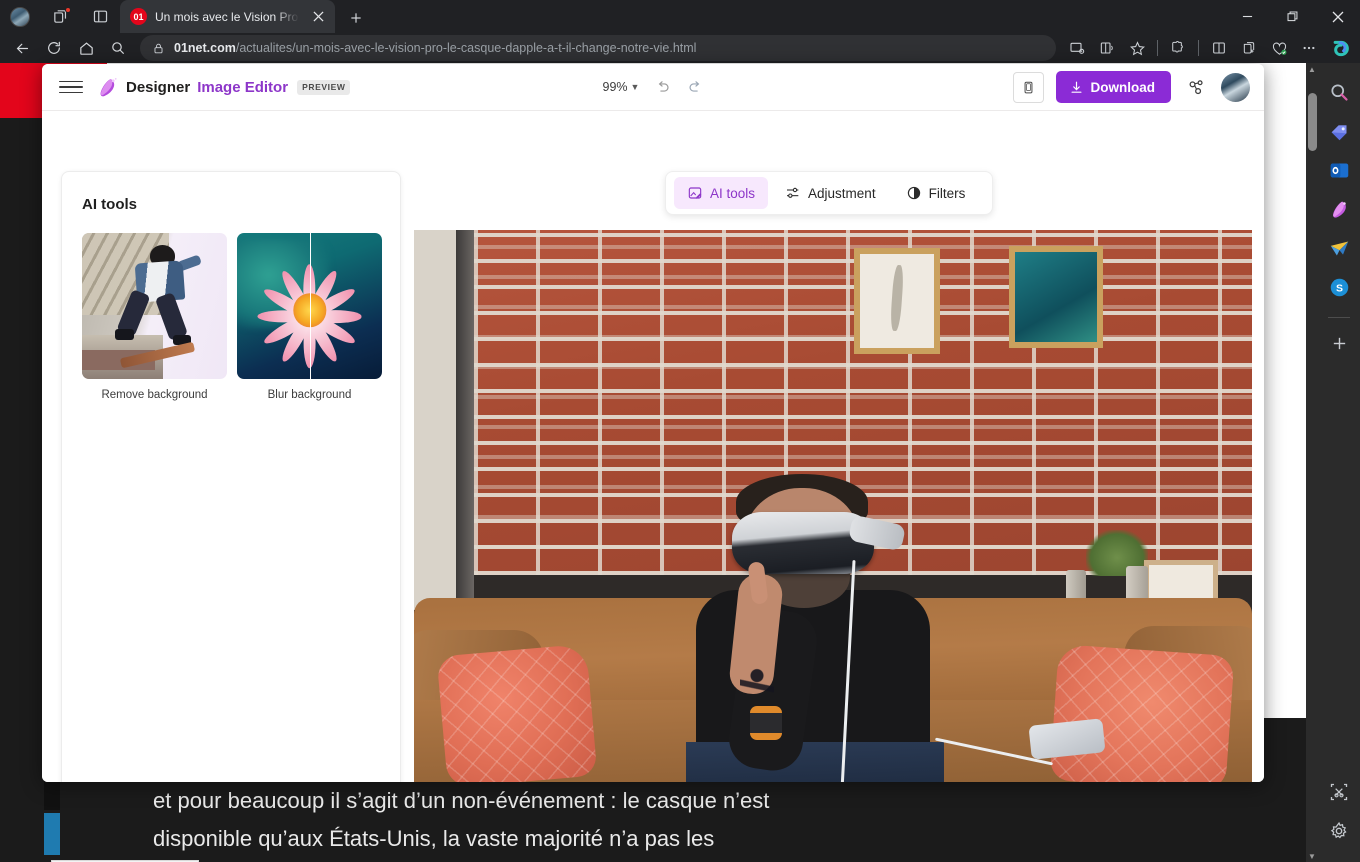  I want to click on svg-text: S, so click(1338, 288).